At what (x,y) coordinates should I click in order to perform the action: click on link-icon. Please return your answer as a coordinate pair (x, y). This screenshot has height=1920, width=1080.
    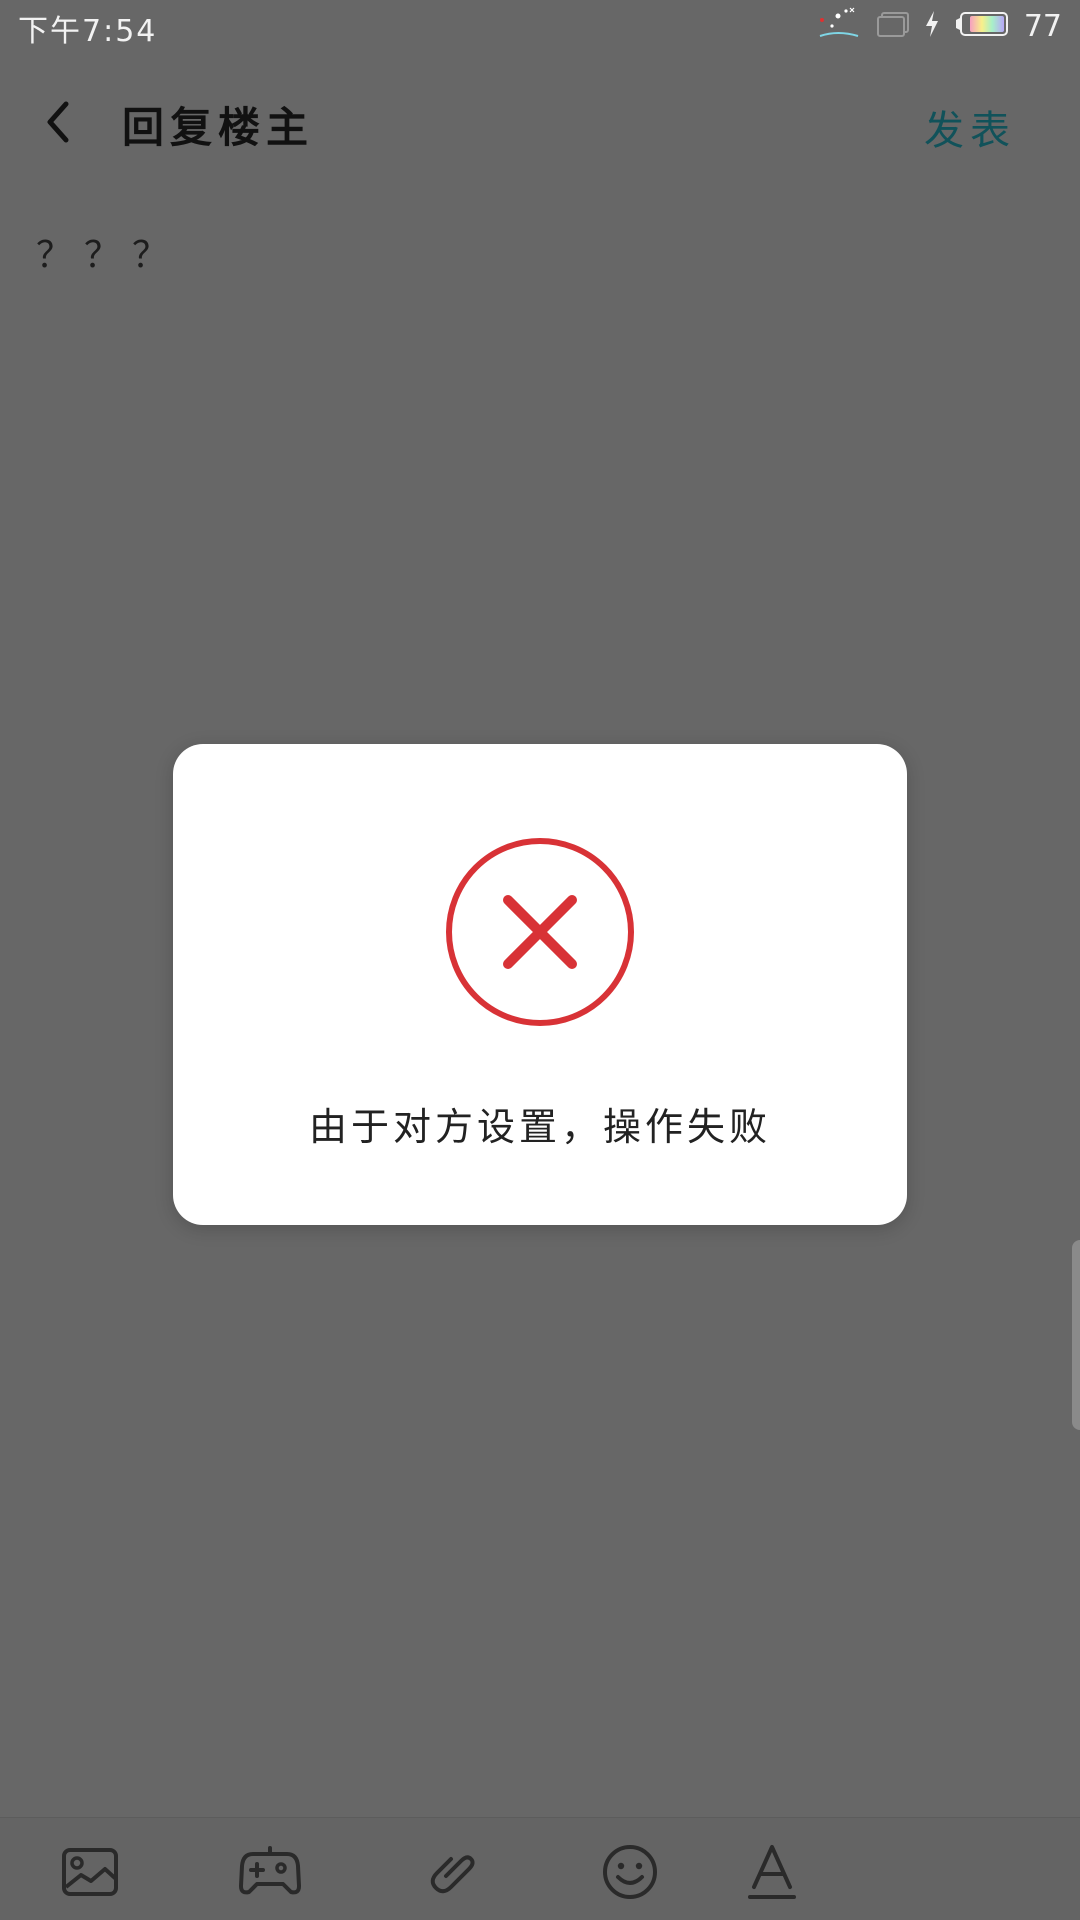
    Looking at the image, I should click on (452, 1874).